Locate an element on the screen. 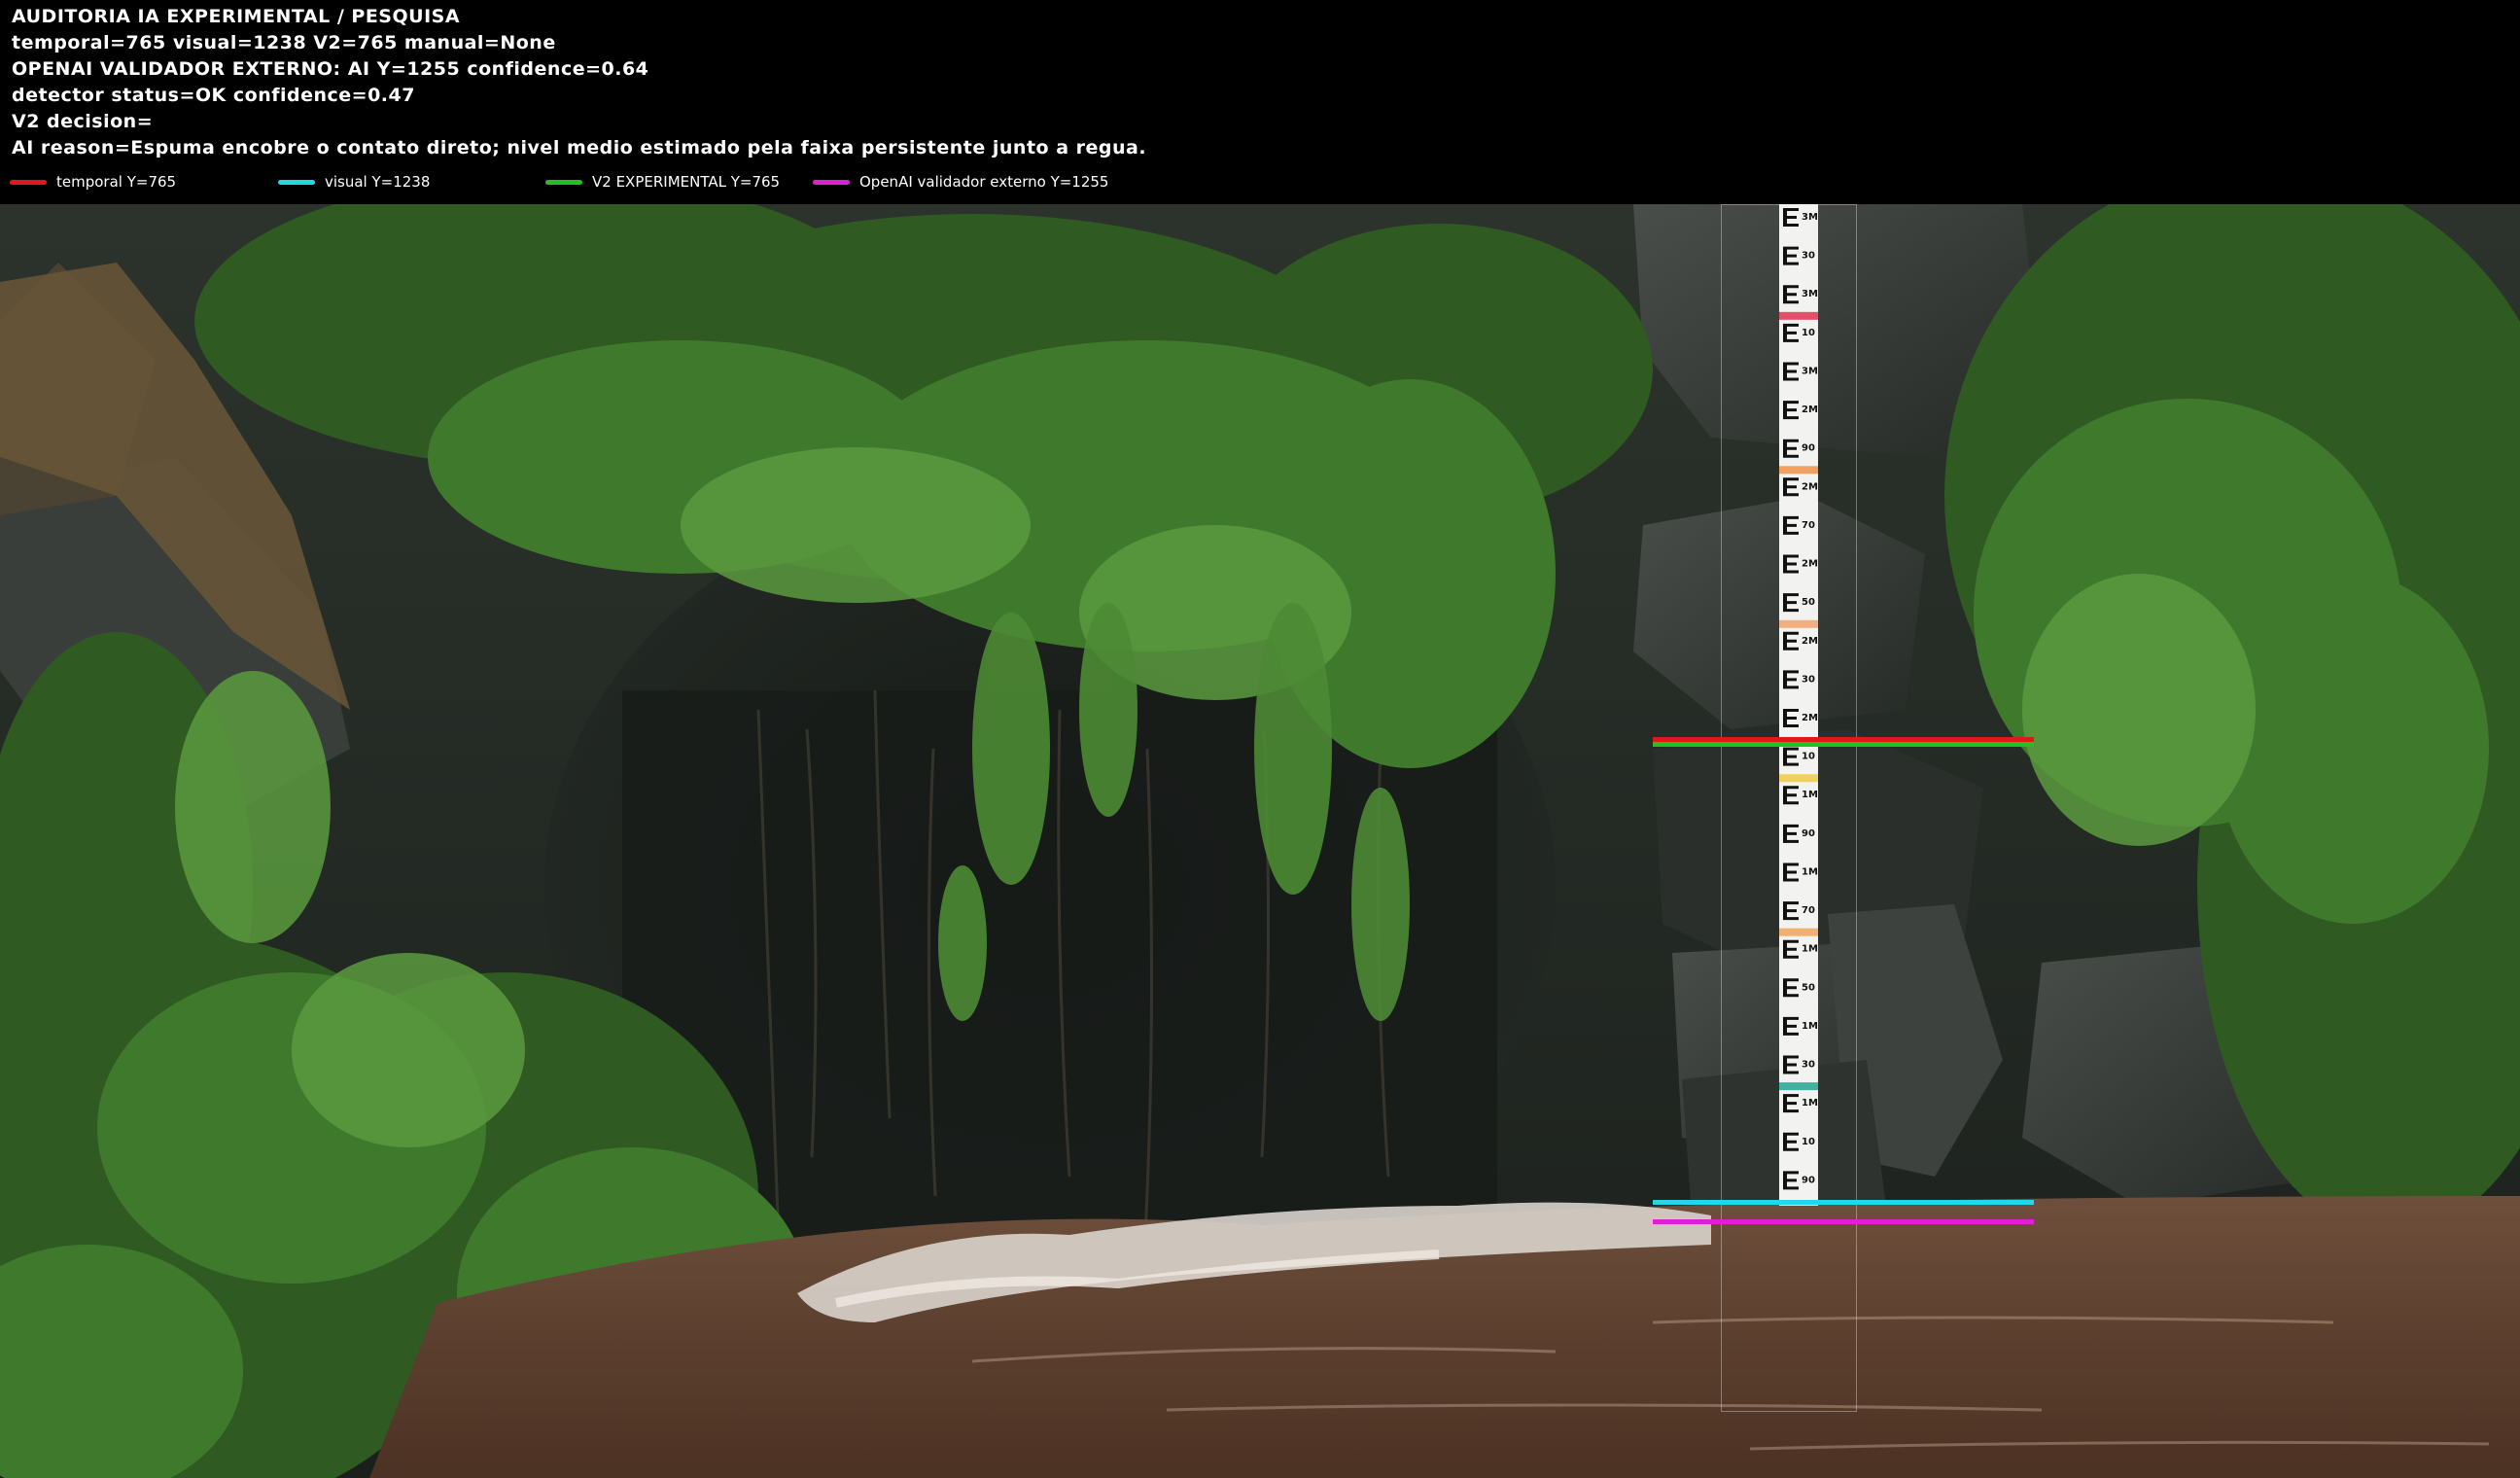 Image resolution: width=2520 pixels, height=1478 pixels. legend-swatch-visual is located at coordinates (296, 182).